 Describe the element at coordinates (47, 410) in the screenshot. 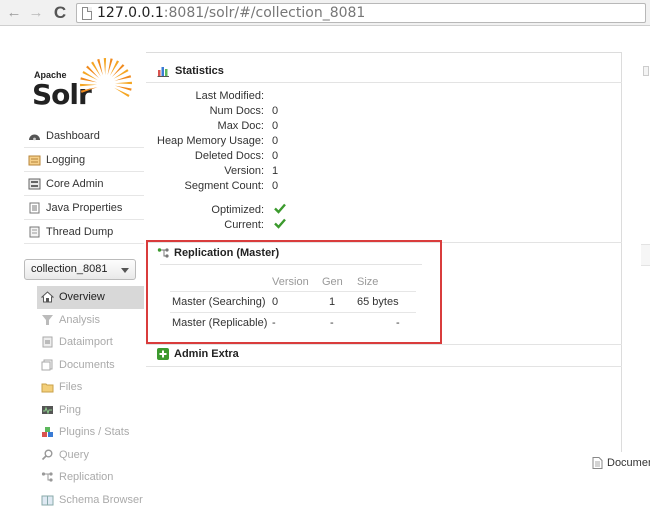

I see `ping-icon` at that location.